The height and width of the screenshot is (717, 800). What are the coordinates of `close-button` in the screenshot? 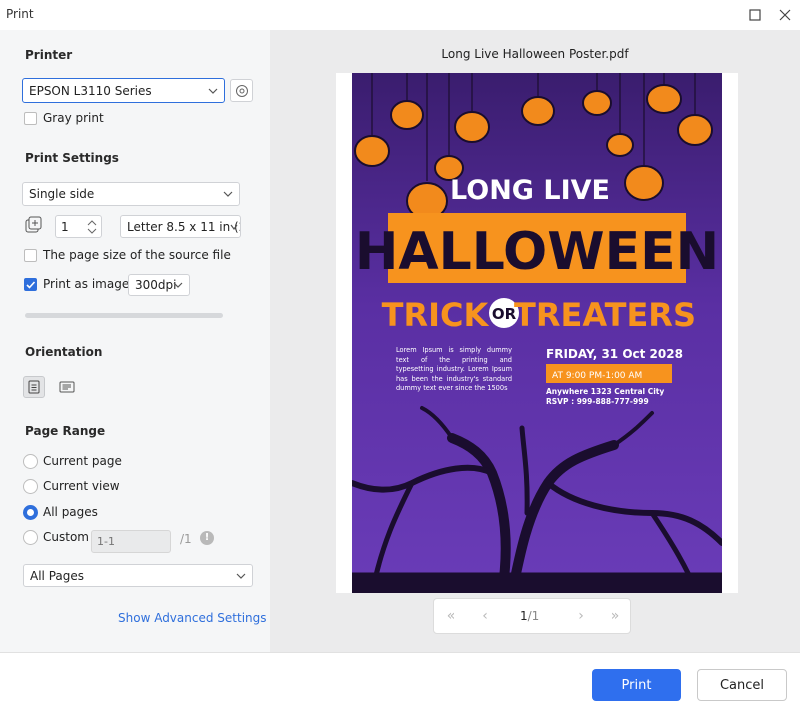 It's located at (785, 15).